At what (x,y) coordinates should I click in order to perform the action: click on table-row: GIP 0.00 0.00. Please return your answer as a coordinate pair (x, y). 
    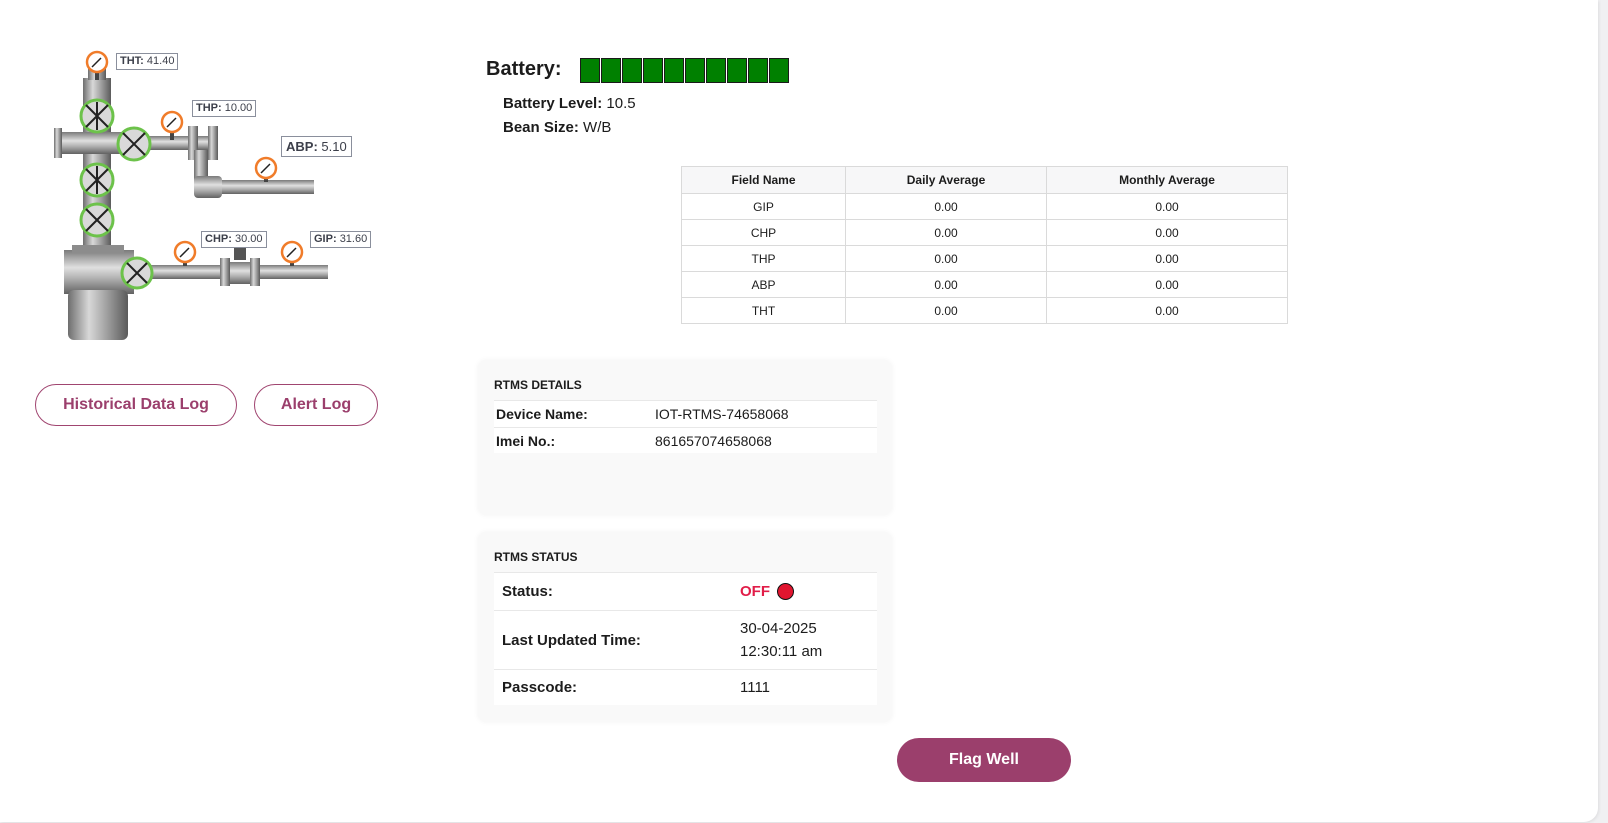
    Looking at the image, I should click on (984, 206).